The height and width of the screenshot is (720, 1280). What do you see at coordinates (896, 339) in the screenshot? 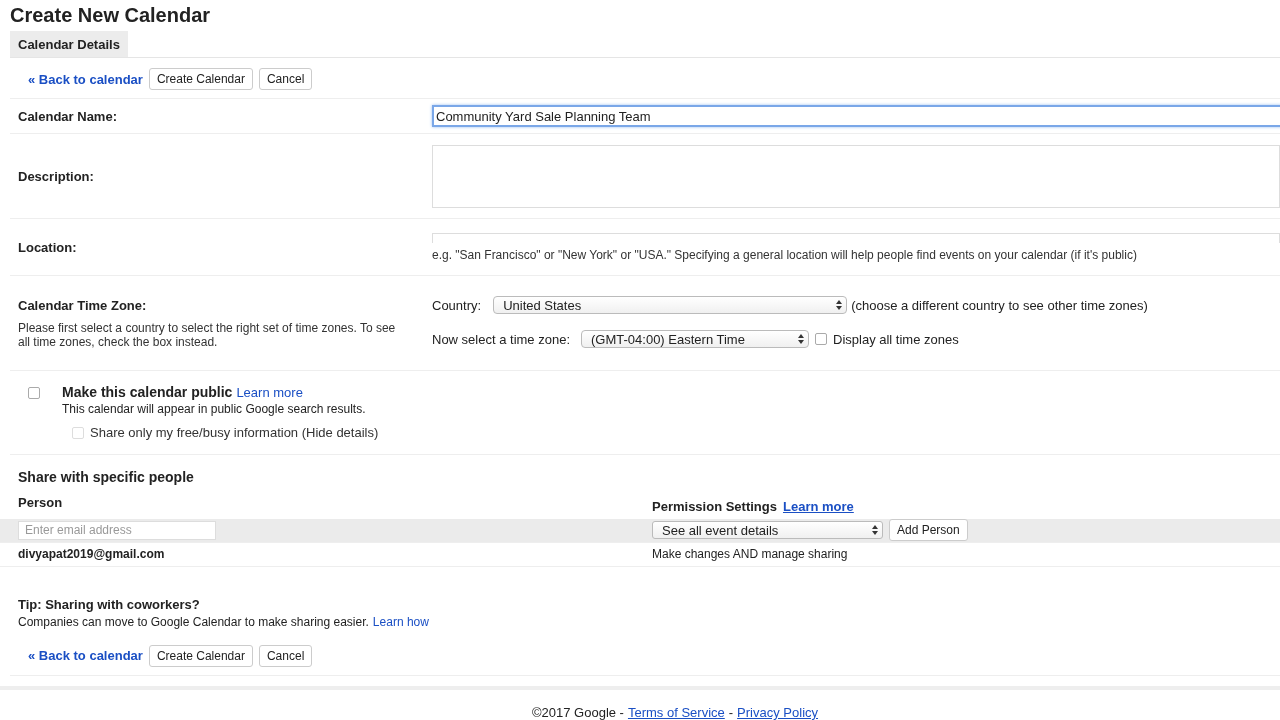
I see `checkbox-label: Display all time zones` at bounding box center [896, 339].